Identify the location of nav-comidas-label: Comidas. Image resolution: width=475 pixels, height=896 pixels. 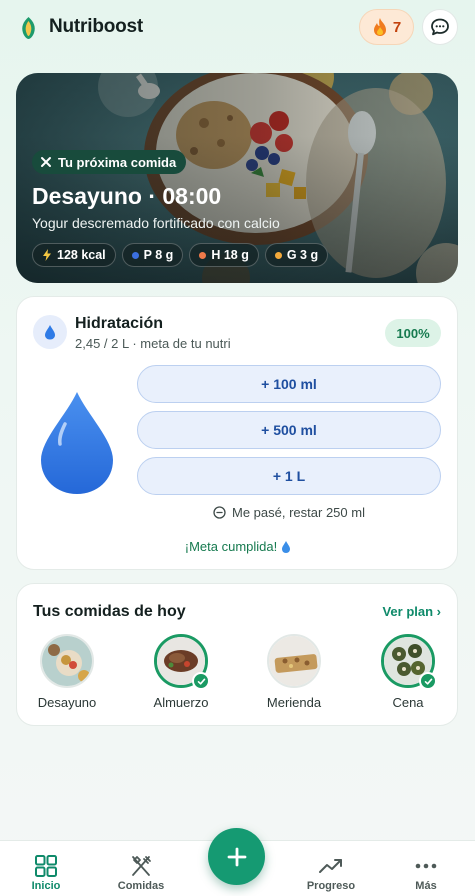
(141, 886).